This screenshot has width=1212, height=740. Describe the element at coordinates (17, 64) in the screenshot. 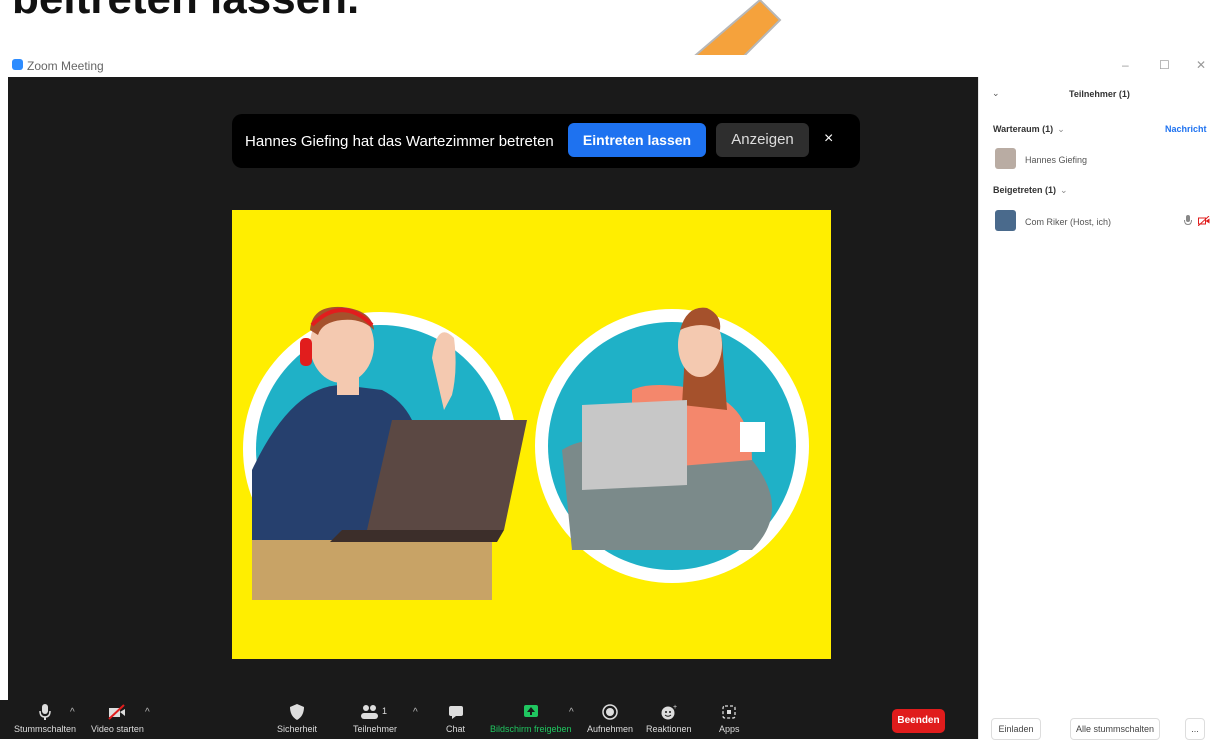

I see `zoom-logo-icon` at that location.